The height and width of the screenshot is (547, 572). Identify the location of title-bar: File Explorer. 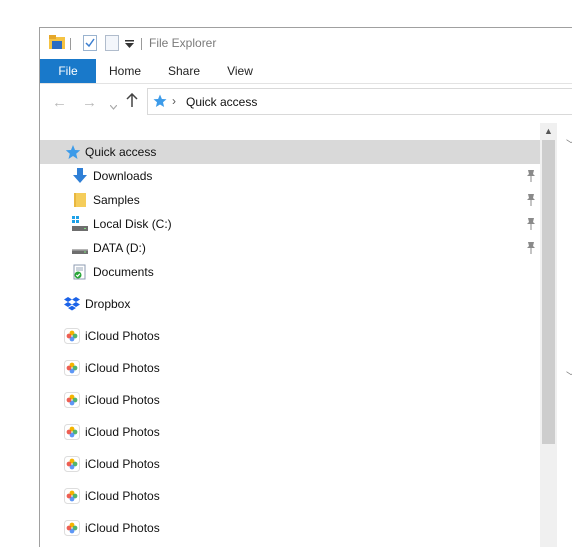
(306, 43).